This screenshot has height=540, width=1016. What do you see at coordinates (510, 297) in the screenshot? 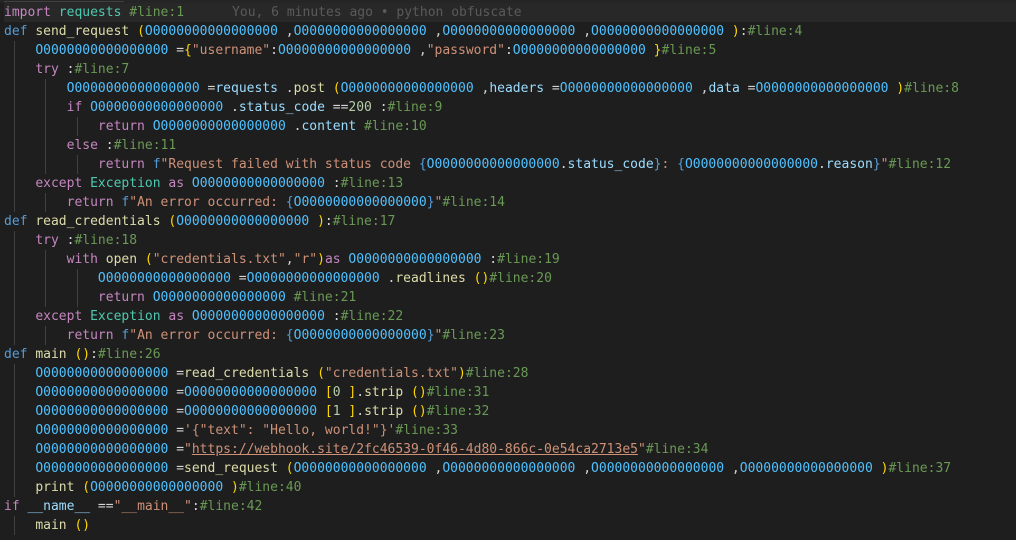
I see `code-line: return O0000000000000000 #line:21` at bounding box center [510, 297].